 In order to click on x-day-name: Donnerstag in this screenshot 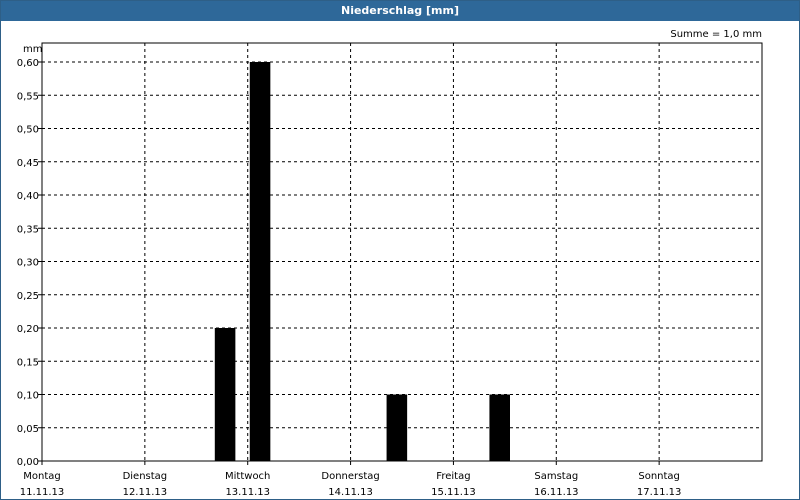, I will do `click(350, 476)`.